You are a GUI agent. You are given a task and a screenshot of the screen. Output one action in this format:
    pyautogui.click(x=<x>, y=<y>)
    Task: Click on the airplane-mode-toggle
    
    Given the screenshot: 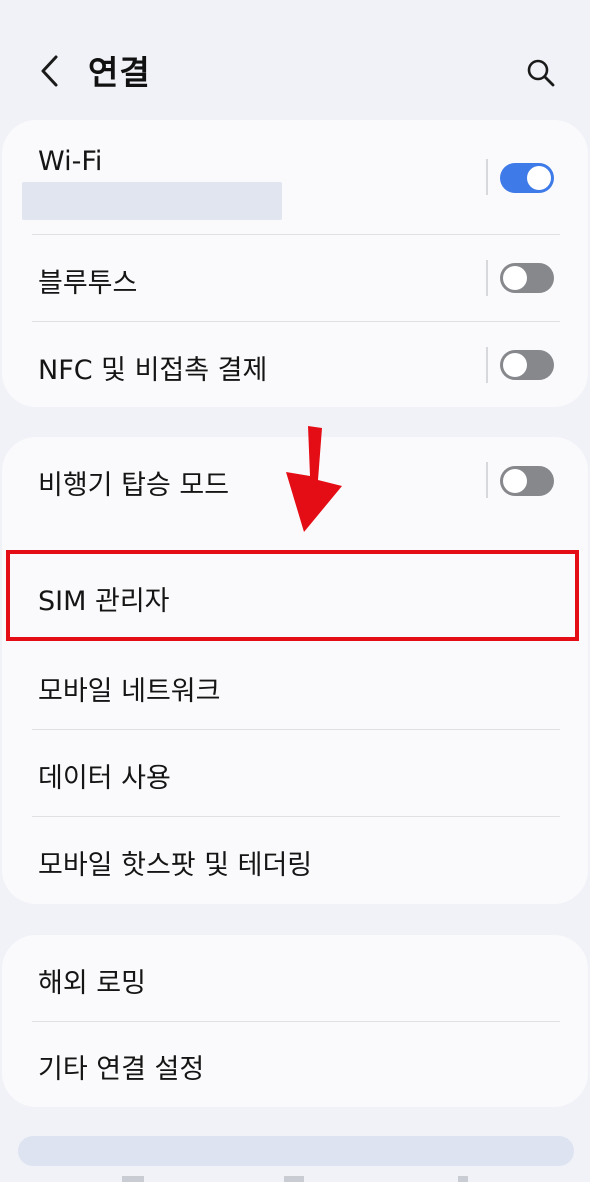 What is the action you would take?
    pyautogui.click(x=527, y=481)
    